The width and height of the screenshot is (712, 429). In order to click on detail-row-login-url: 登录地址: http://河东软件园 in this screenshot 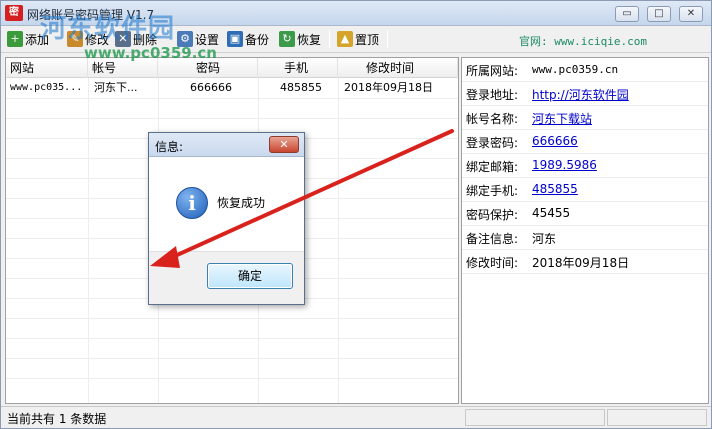, I will do `click(585, 94)`.